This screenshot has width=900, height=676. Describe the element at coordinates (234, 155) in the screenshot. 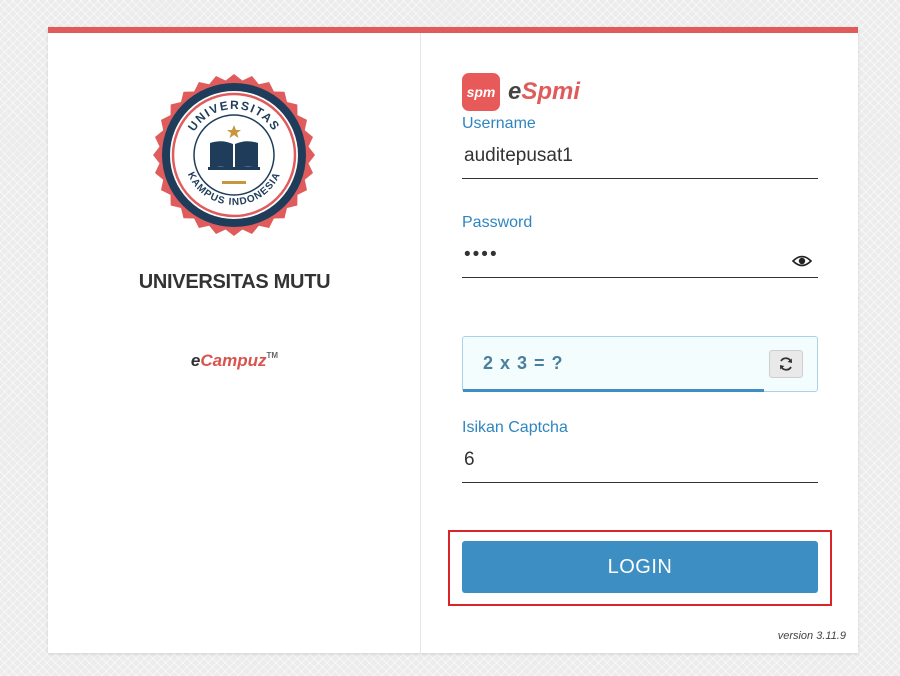

I see `university-seal-logo: UNIVERSITAS KAMPUS INDONESIA` at that location.